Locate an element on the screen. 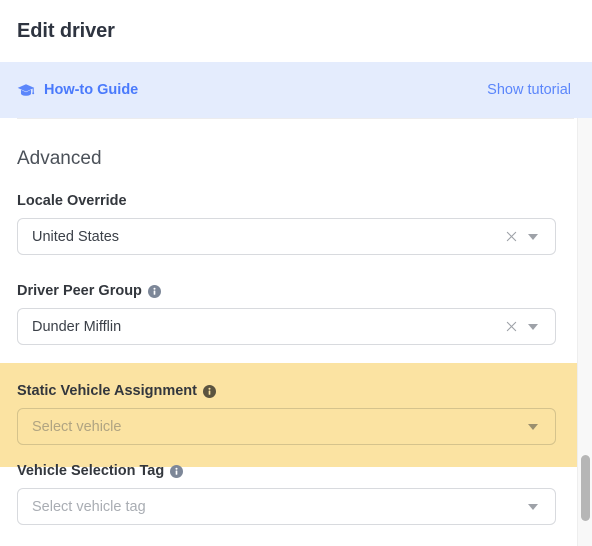 The image size is (592, 546). select-vehicle-selection-tag-placeholder: Select vehicle tag is located at coordinates (89, 506).